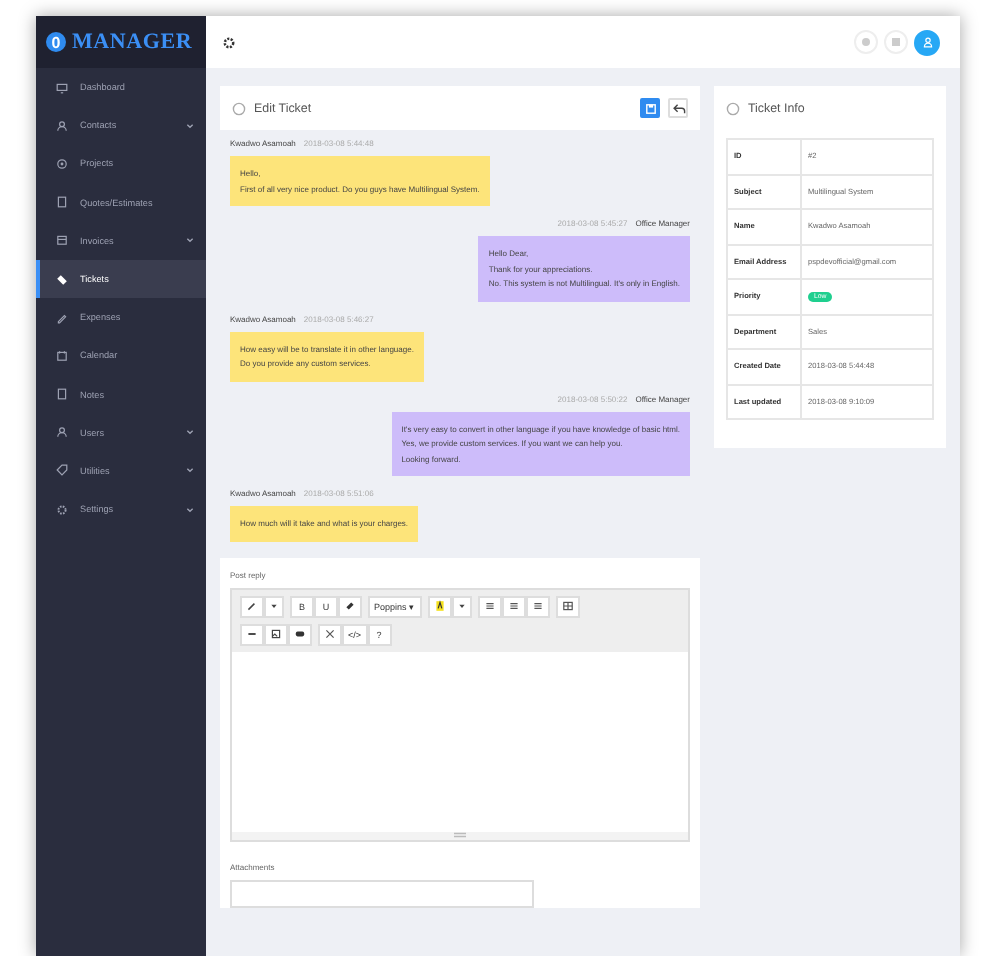  Describe the element at coordinates (382, 893) in the screenshot. I see `file-input` at that location.